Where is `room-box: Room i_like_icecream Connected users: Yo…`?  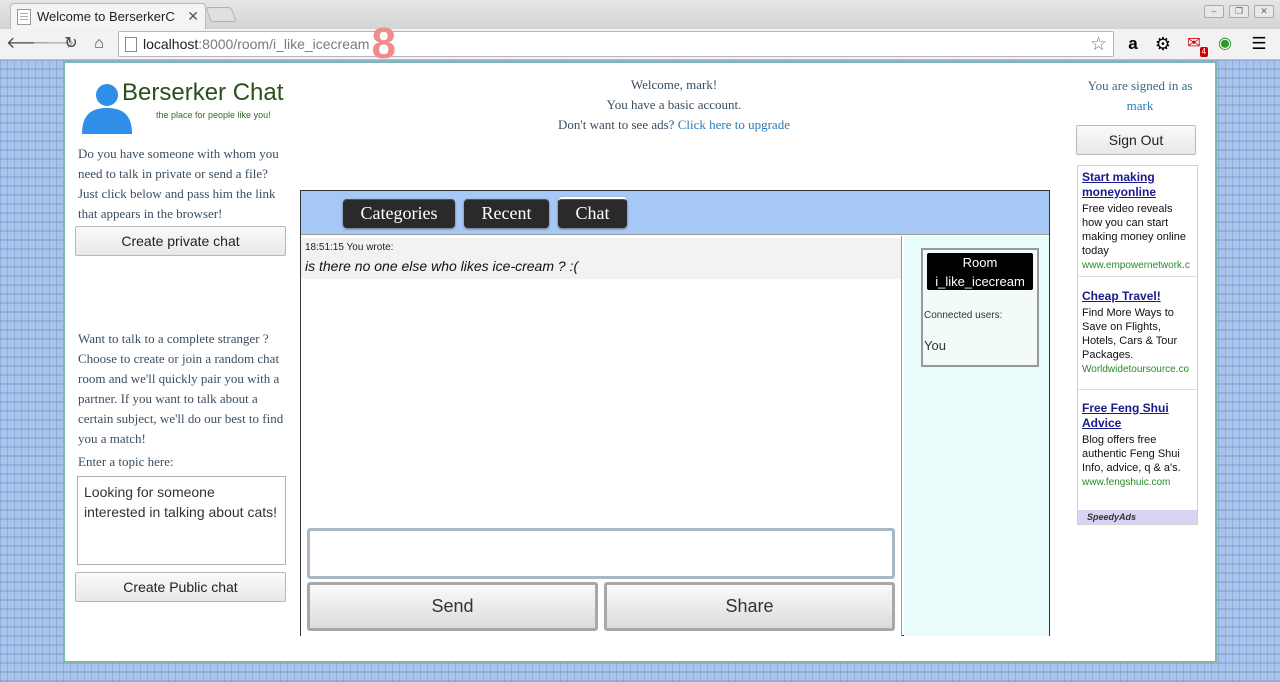
room-box: Room i_like_icecream Connected users: Yo… is located at coordinates (980, 307).